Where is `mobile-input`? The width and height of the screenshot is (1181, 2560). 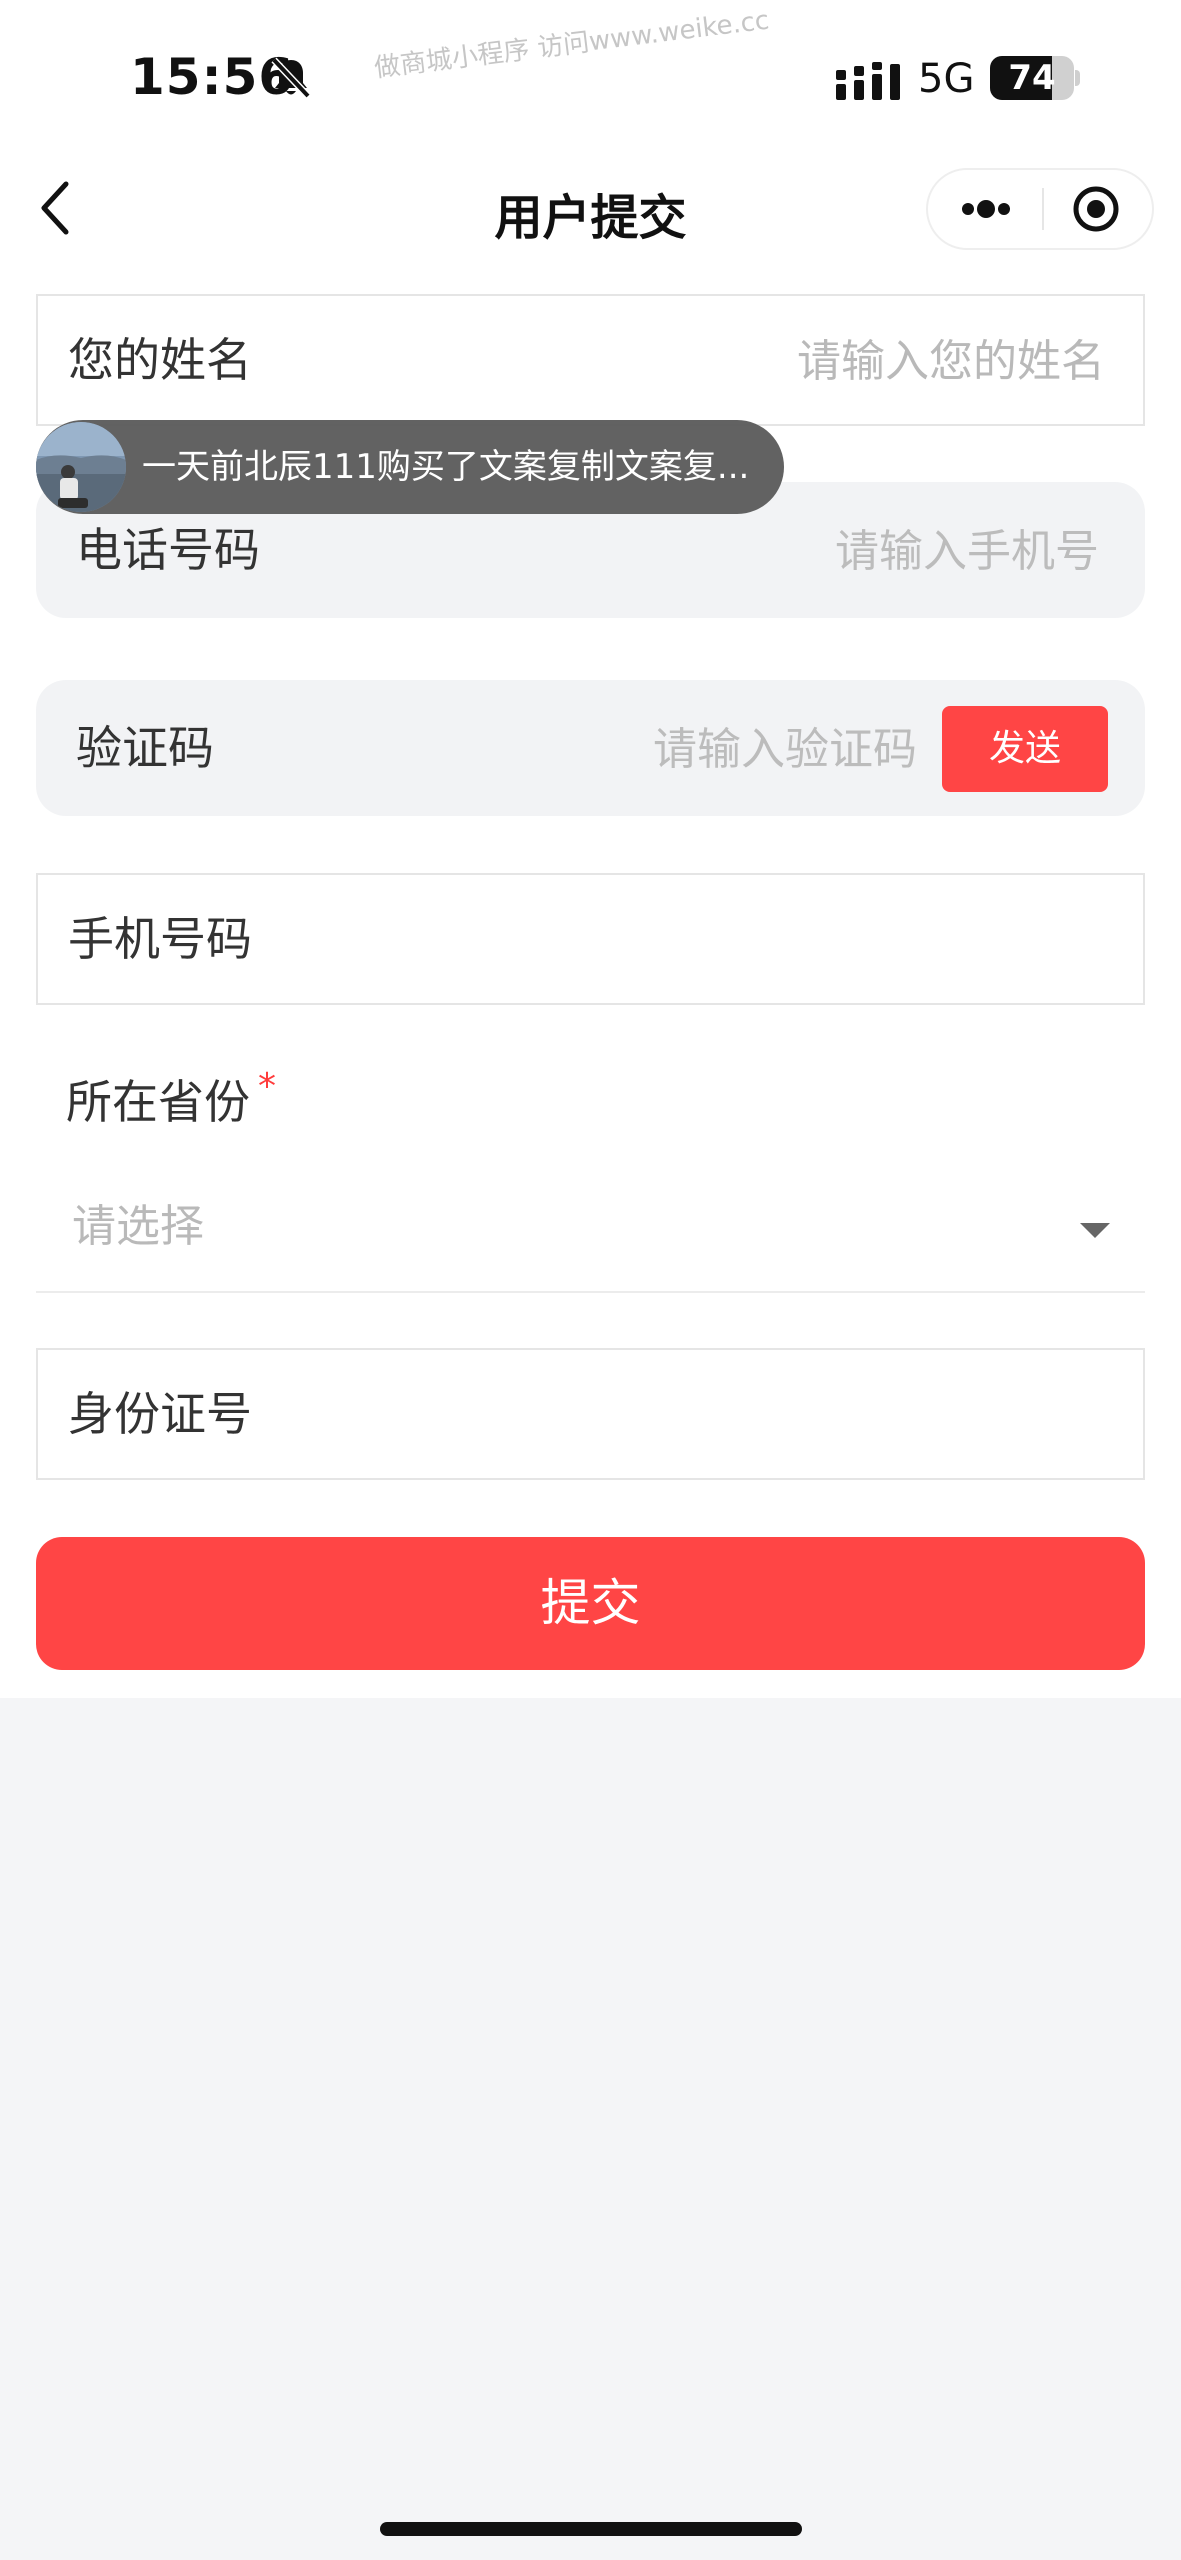
mobile-input is located at coordinates (725, 940).